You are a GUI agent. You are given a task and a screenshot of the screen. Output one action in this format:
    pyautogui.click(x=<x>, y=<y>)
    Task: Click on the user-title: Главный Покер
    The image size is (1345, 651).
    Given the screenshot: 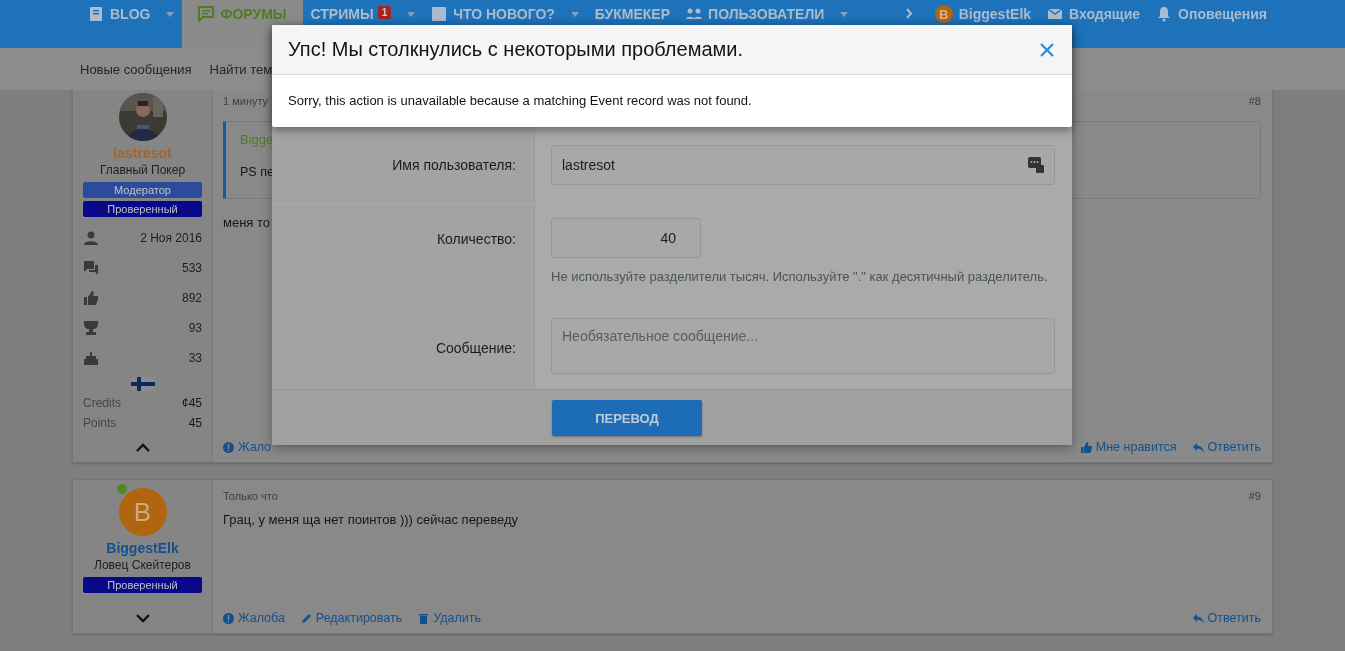 What is the action you would take?
    pyautogui.click(x=142, y=170)
    